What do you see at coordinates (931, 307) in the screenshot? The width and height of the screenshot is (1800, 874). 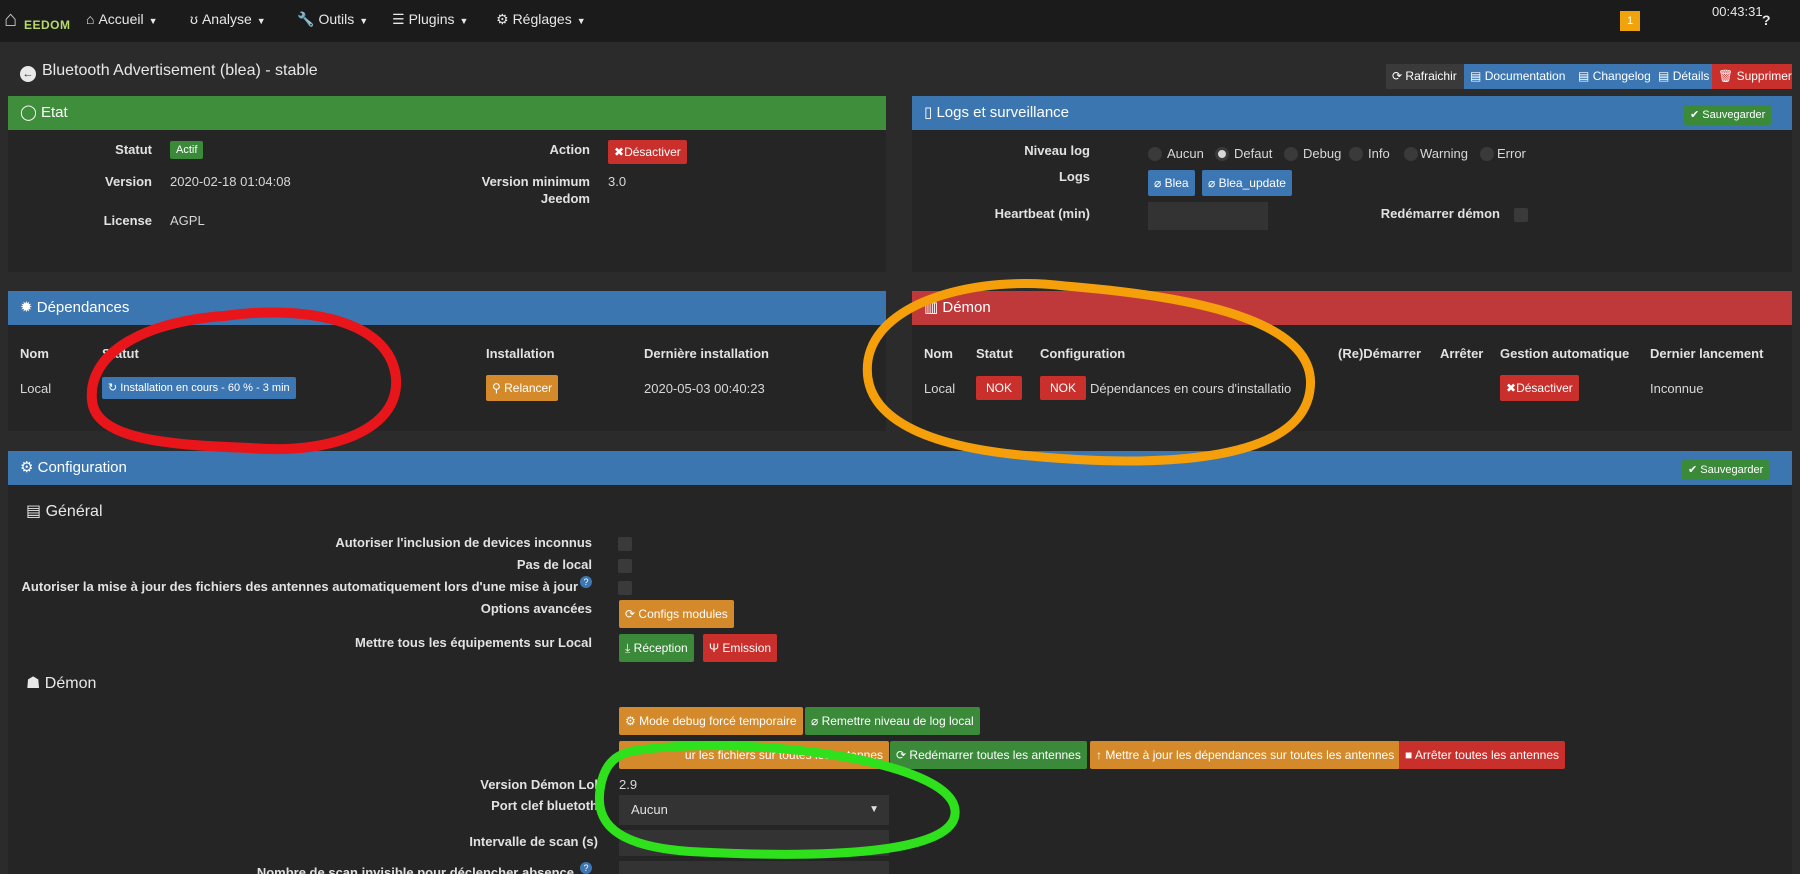 I see `bank-icon: ▥` at bounding box center [931, 307].